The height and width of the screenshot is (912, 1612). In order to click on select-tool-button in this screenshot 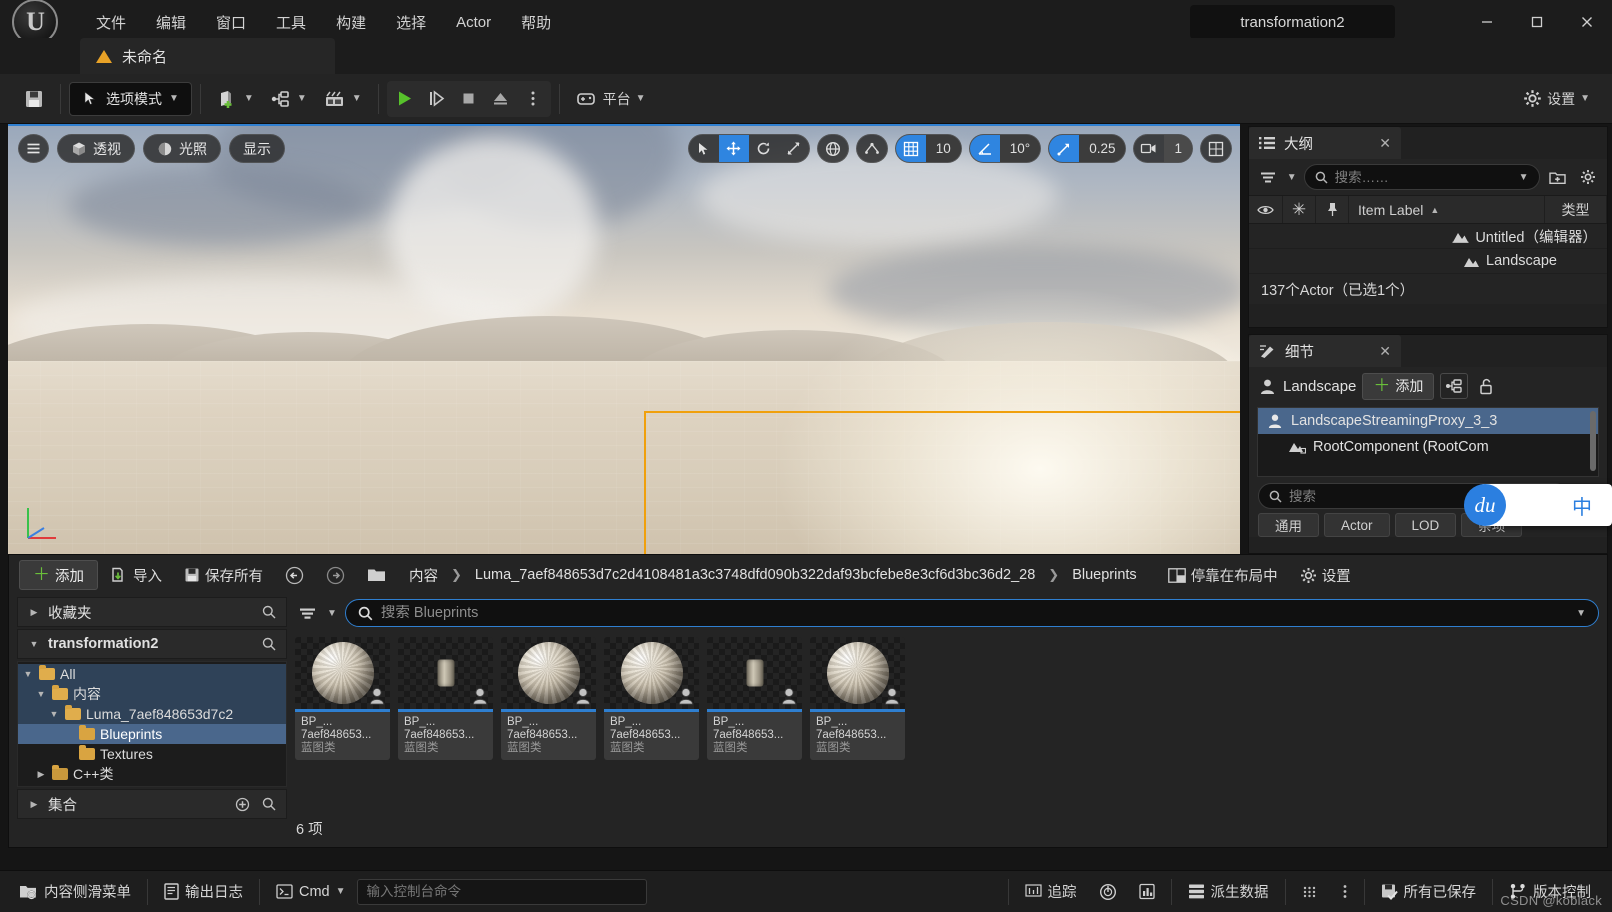, I will do `click(704, 148)`.